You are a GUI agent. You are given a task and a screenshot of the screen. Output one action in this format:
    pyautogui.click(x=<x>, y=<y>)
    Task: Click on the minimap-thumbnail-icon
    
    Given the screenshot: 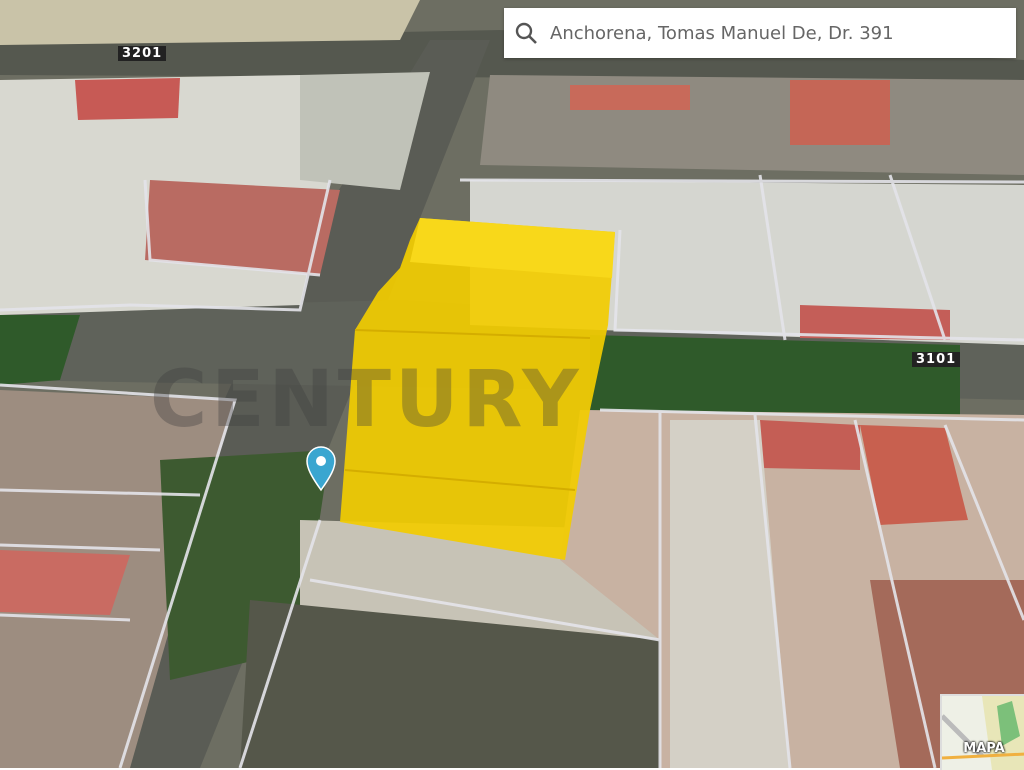 What is the action you would take?
    pyautogui.click(x=983, y=733)
    